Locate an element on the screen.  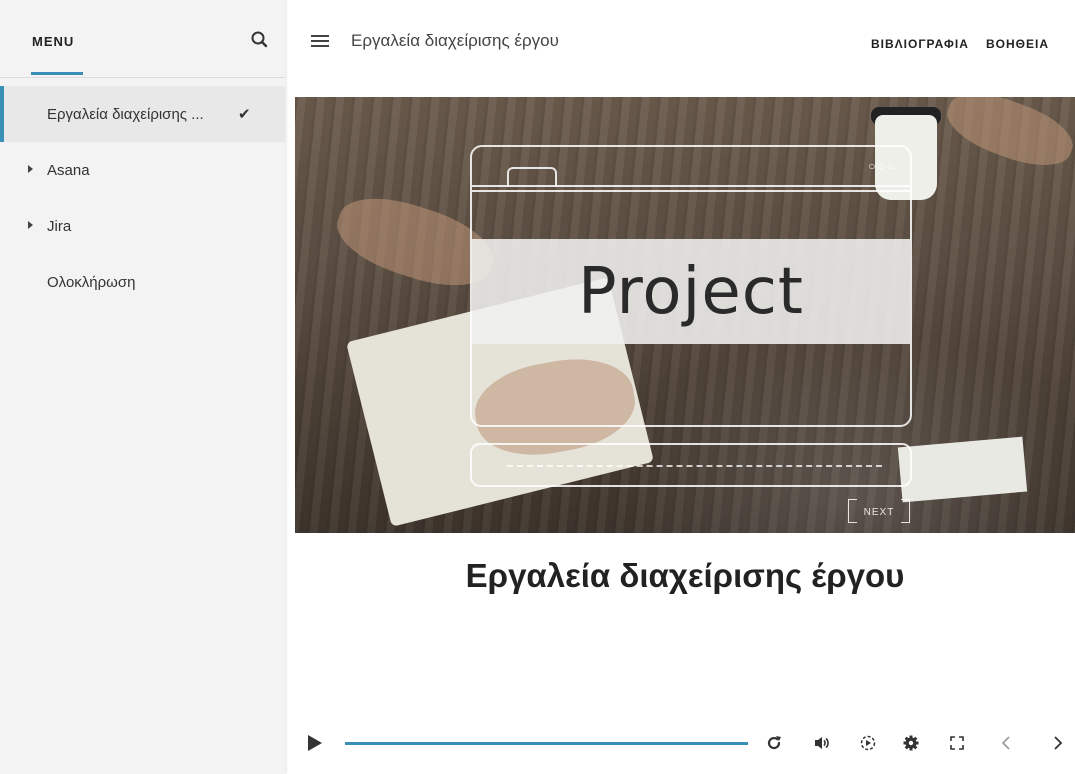
settings-button is located at coordinates (911, 743).